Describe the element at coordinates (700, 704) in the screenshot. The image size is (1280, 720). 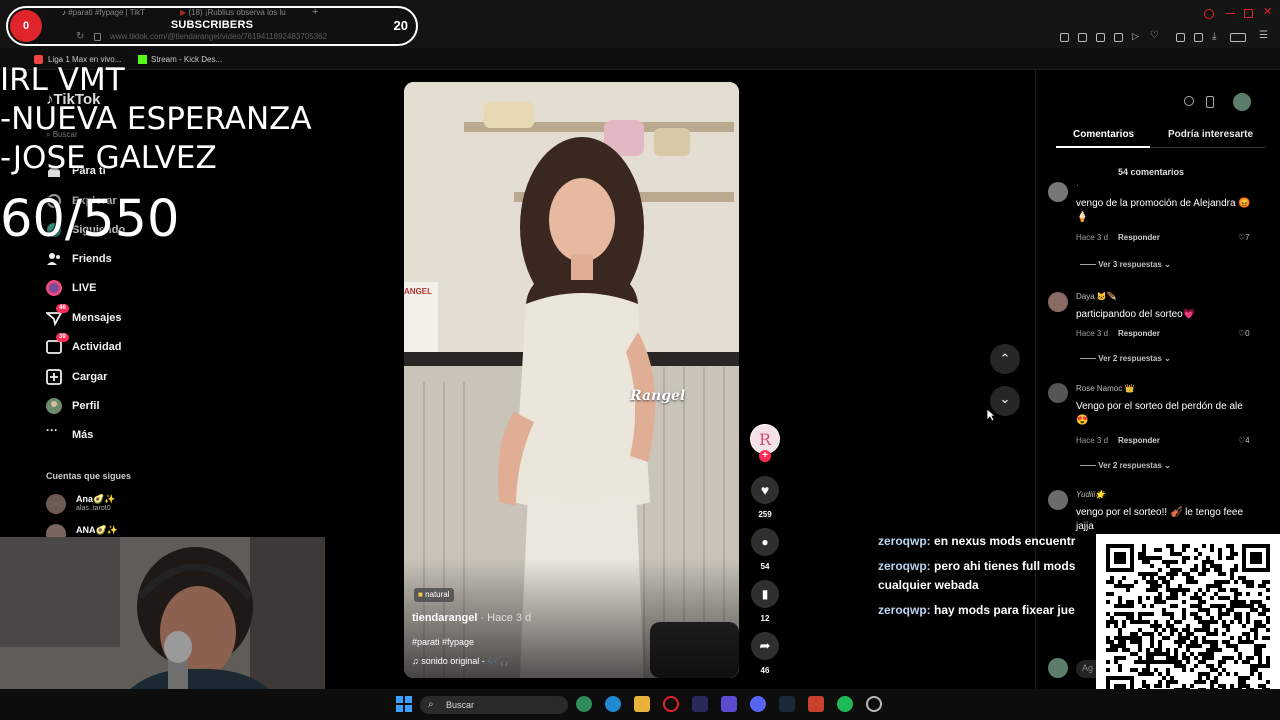
I see `after-effects-icon` at that location.